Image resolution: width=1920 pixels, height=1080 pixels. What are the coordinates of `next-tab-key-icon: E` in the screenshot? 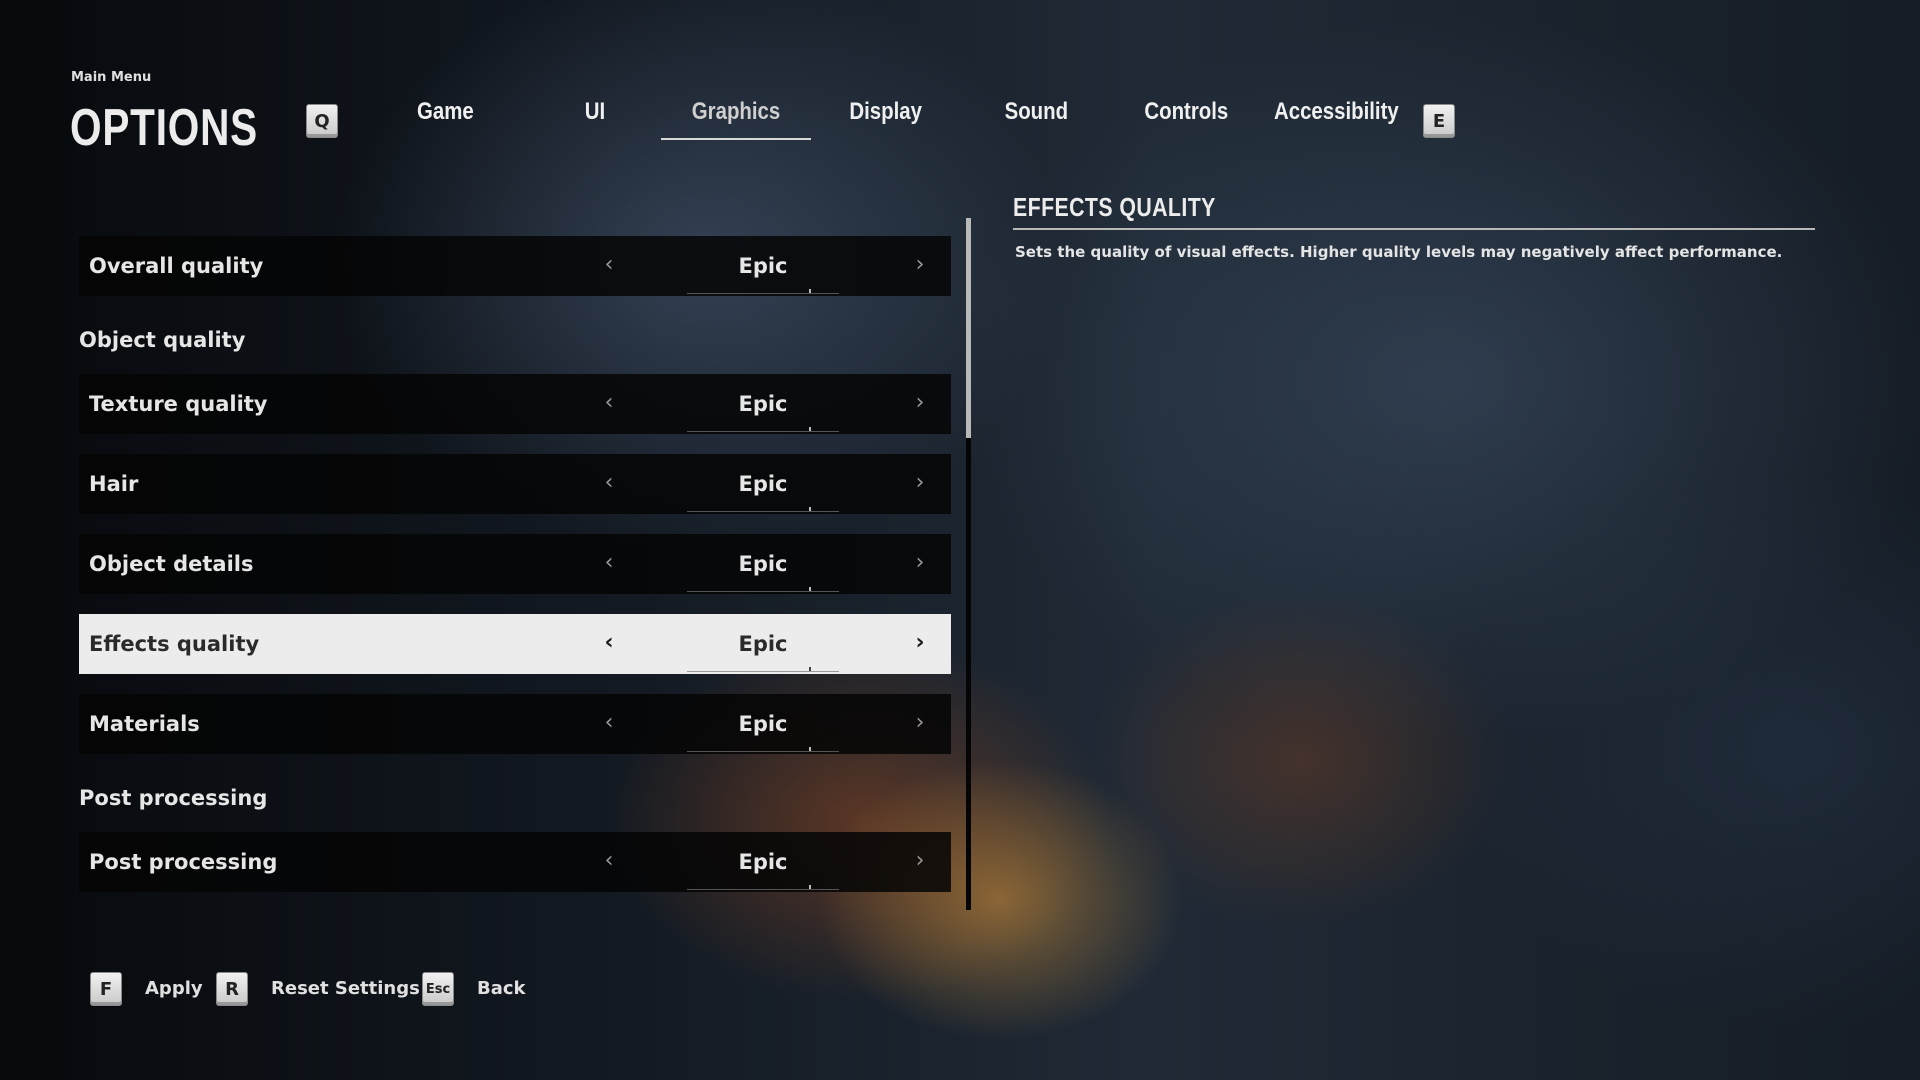 It's located at (1439, 121).